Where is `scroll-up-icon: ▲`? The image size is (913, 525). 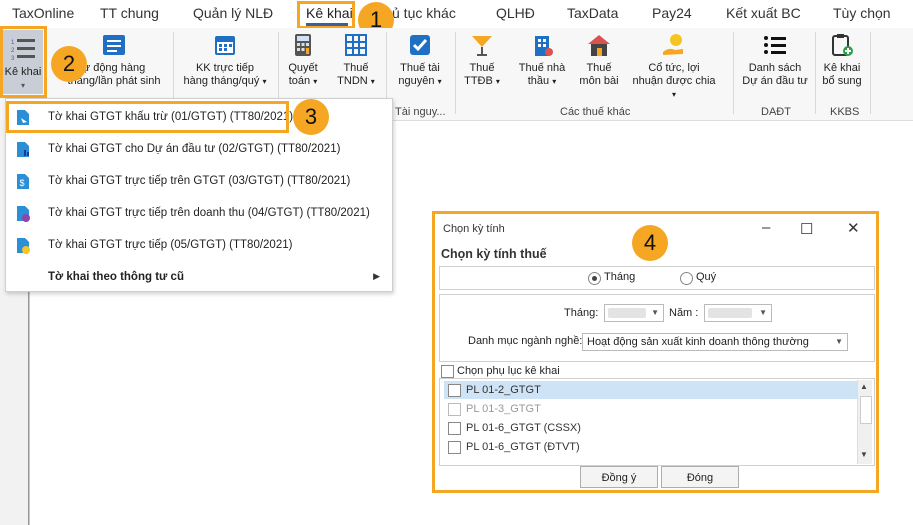 scroll-up-icon: ▲ is located at coordinates (864, 386).